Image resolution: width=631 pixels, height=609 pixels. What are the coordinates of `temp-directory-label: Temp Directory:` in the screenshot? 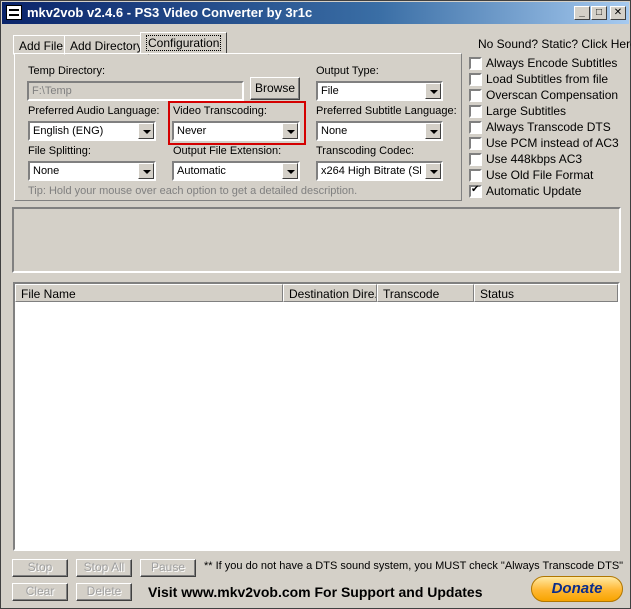 It's located at (67, 71).